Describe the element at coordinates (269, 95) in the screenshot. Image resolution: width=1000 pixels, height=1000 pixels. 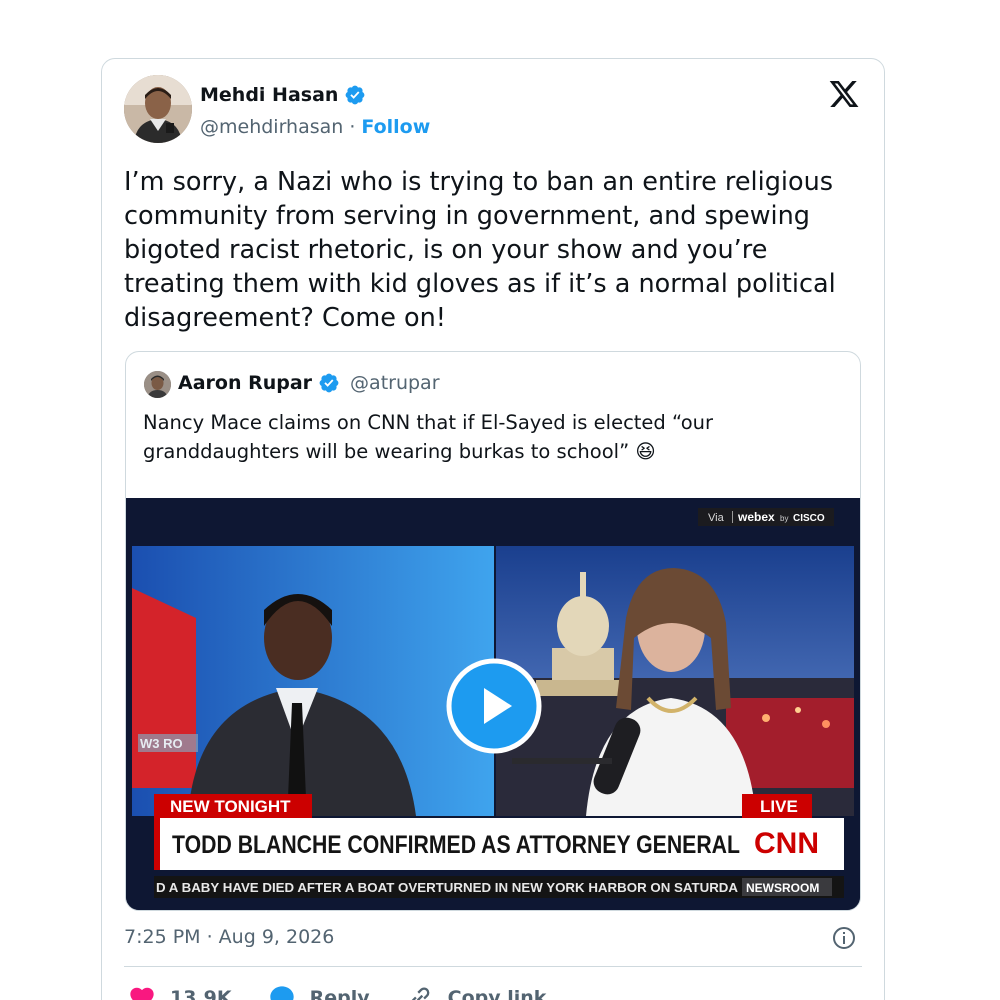
I see `author-name: Mehdi Hasan` at that location.